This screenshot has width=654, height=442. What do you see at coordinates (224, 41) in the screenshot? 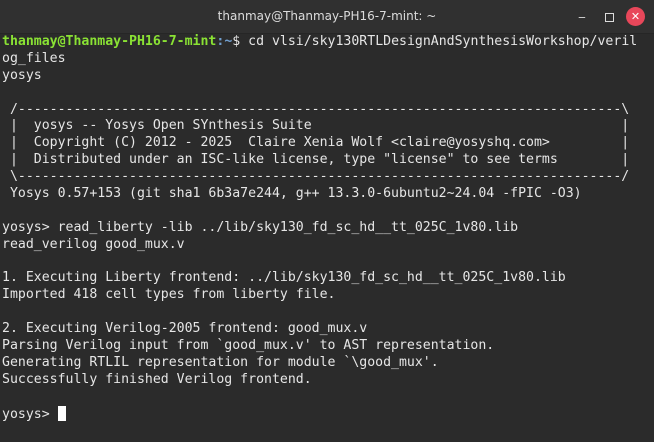
I see `prompt-path: :~` at bounding box center [224, 41].